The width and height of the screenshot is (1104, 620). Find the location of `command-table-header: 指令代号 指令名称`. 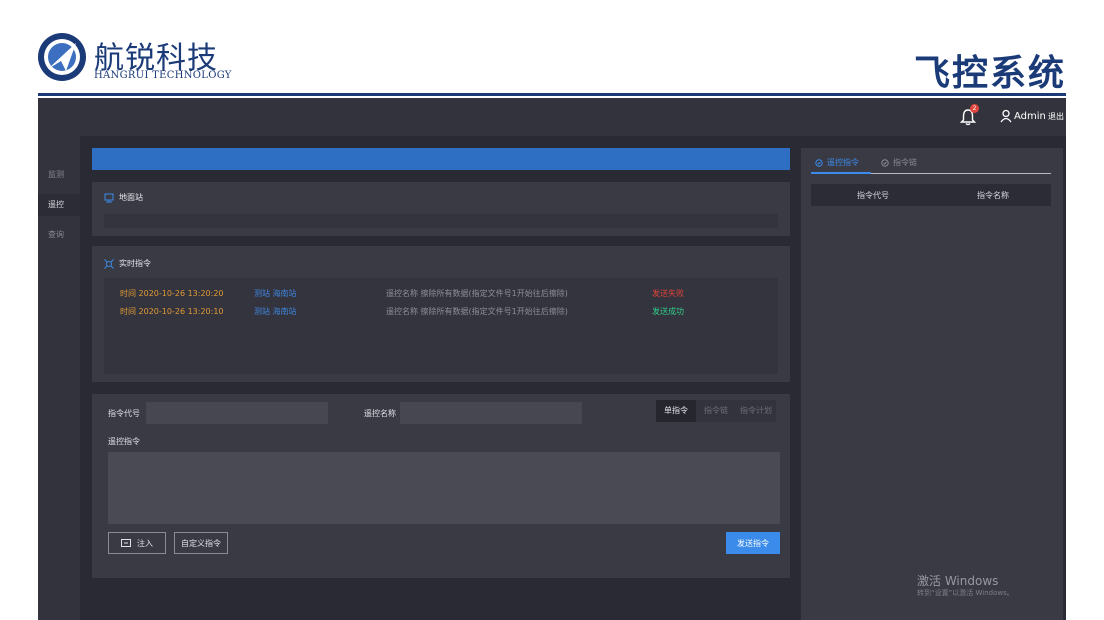

command-table-header: 指令代号 指令名称 is located at coordinates (931, 195).